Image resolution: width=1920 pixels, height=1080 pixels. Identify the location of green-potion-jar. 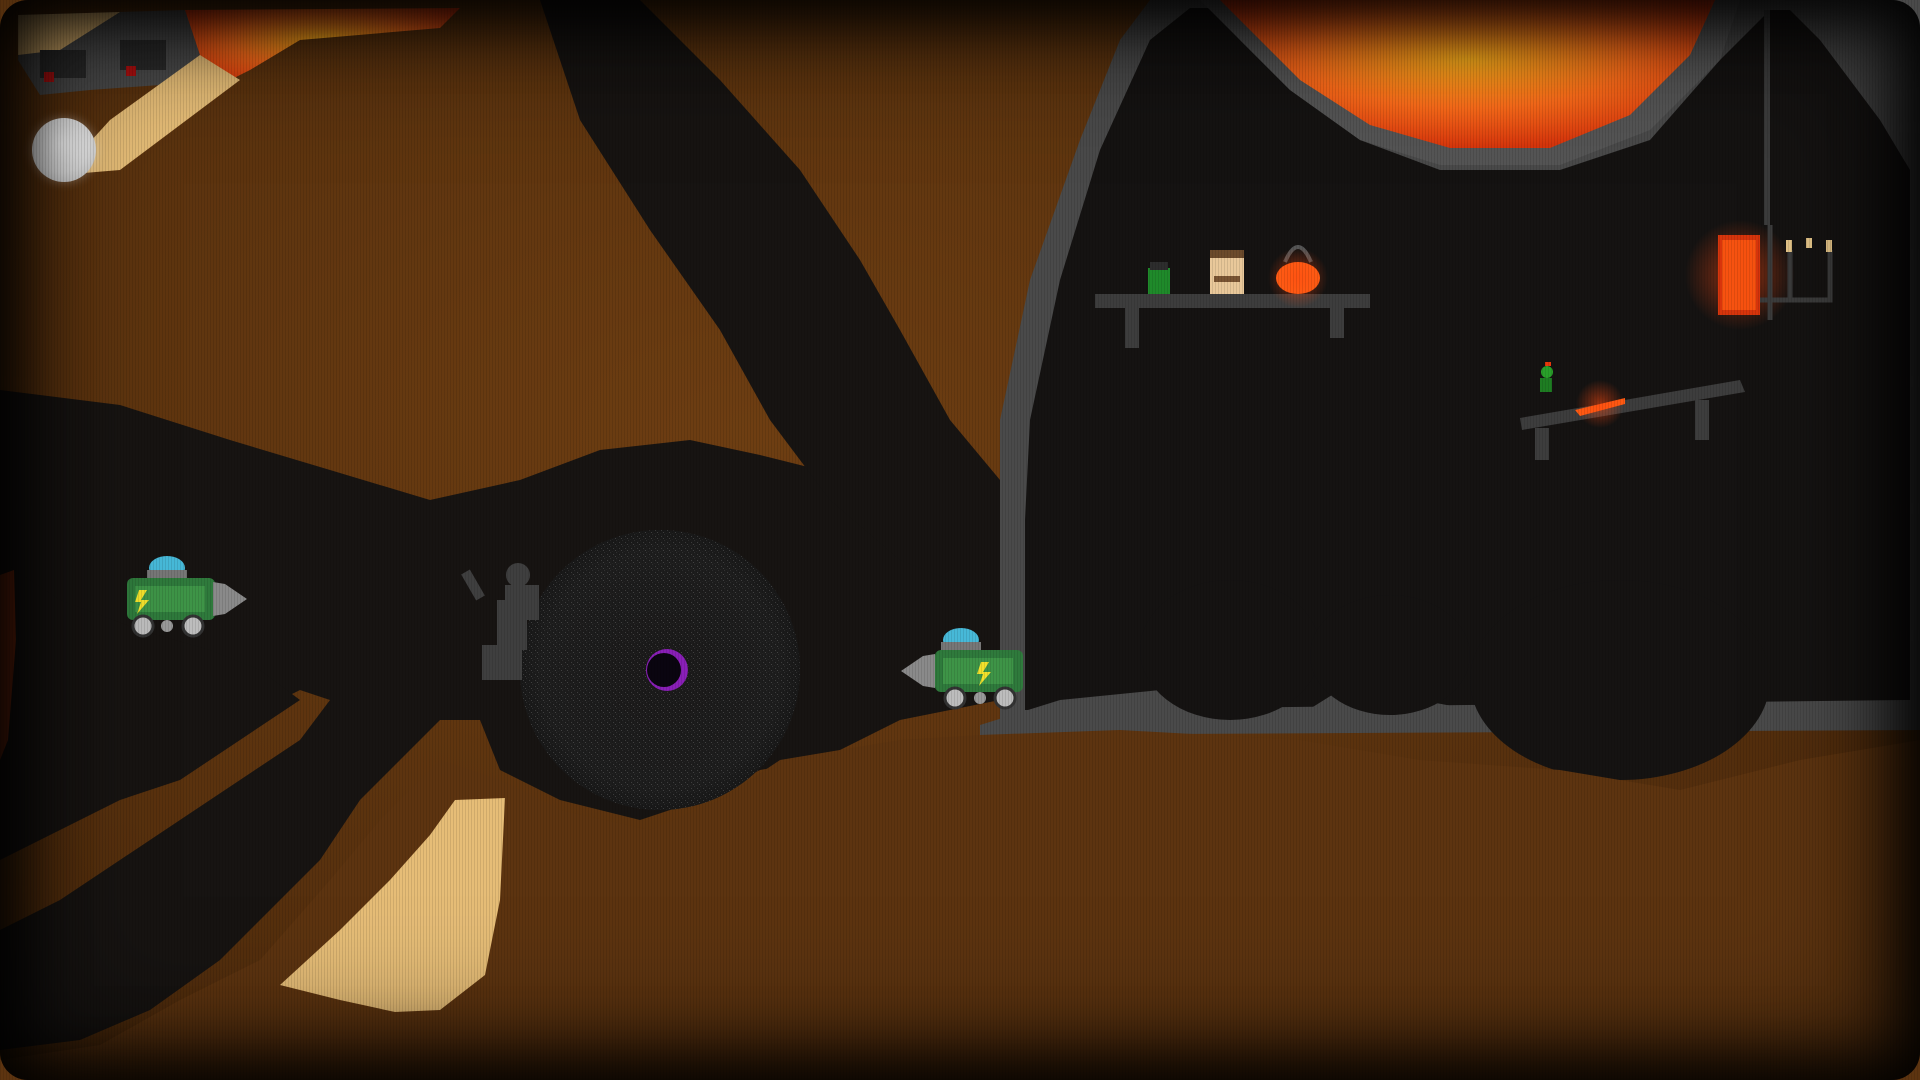
(1159, 278).